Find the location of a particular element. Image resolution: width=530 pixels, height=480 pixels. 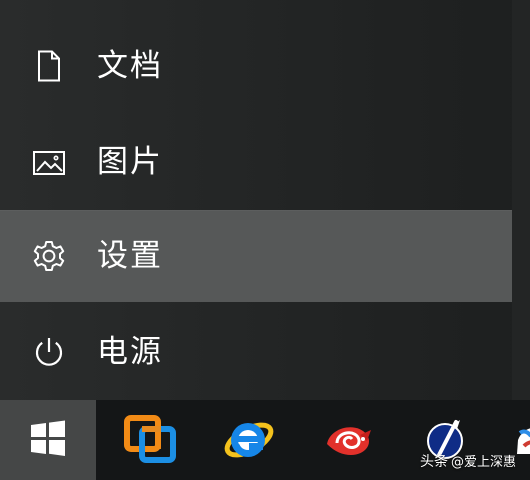

windows-logo-icon is located at coordinates (48, 440).